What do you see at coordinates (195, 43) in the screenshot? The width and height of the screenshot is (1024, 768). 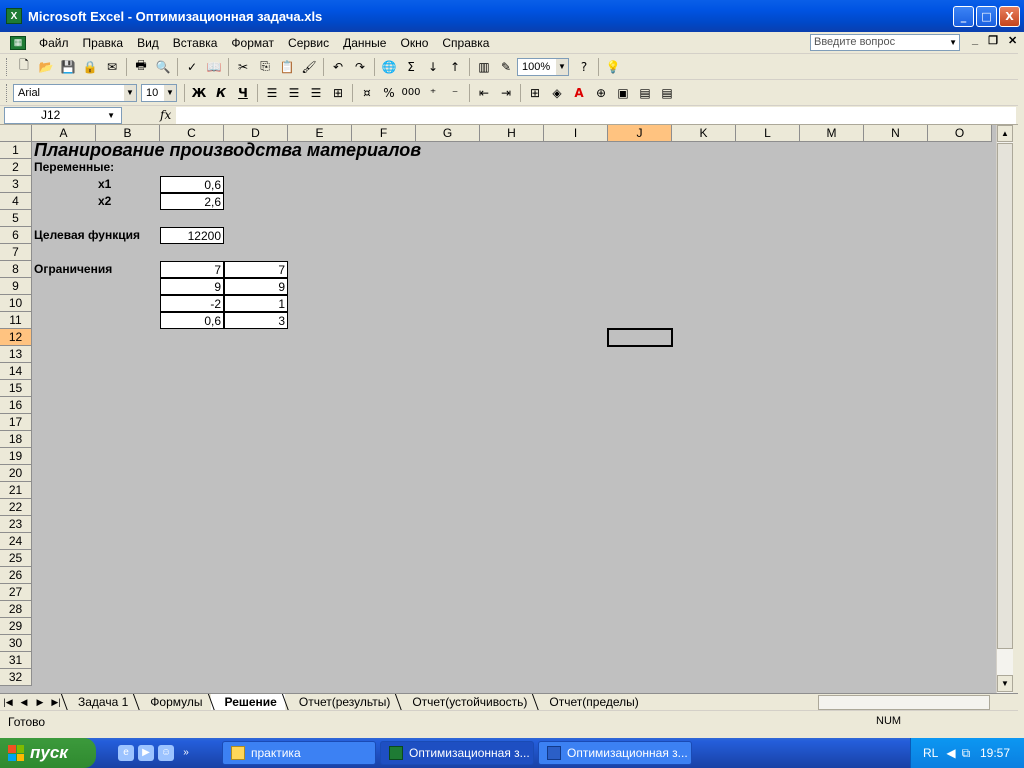 I see `menu-insert: Вставка` at bounding box center [195, 43].